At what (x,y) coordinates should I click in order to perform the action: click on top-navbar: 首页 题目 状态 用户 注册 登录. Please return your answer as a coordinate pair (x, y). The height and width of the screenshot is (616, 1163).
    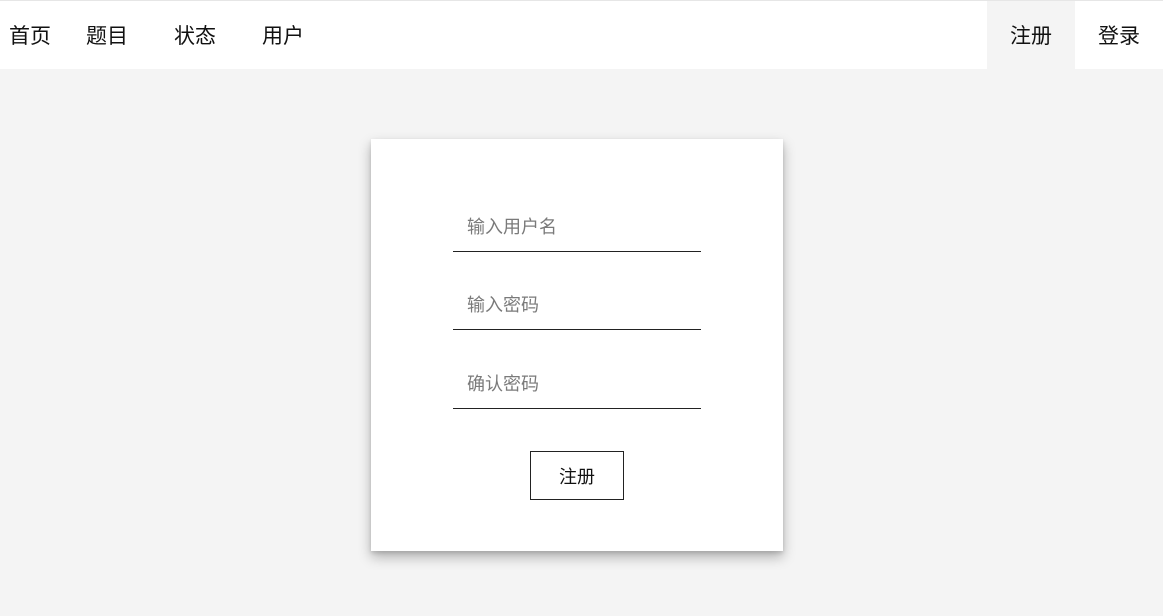
    Looking at the image, I should click on (581, 34).